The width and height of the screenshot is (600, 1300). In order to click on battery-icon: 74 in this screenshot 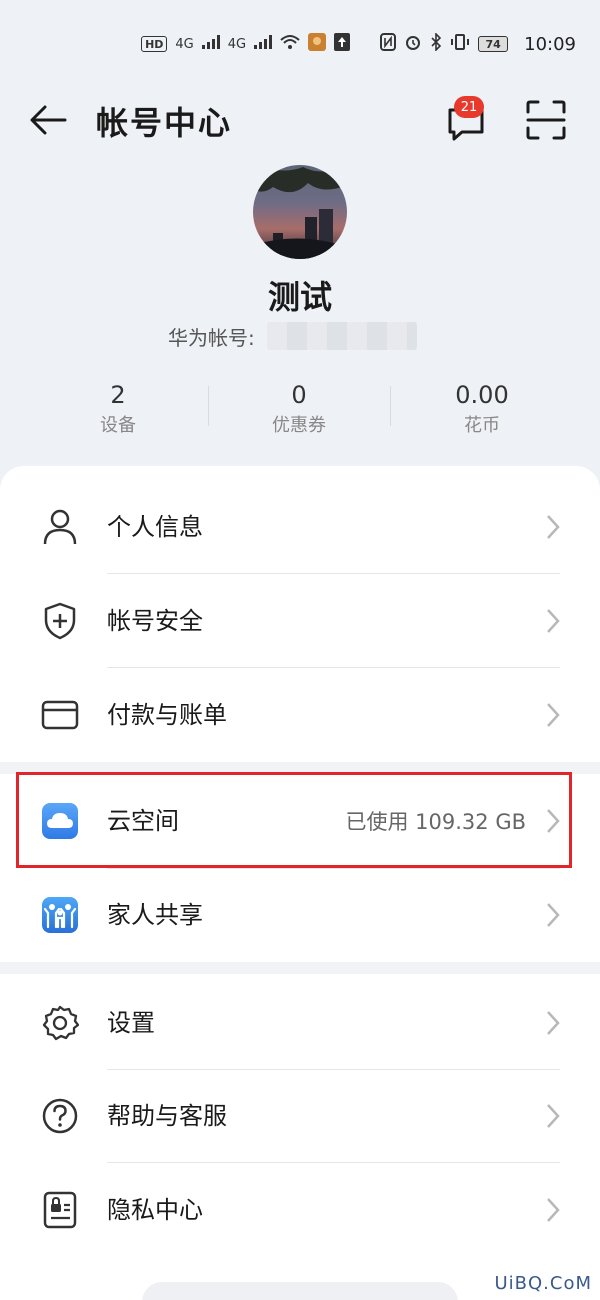, I will do `click(493, 44)`.